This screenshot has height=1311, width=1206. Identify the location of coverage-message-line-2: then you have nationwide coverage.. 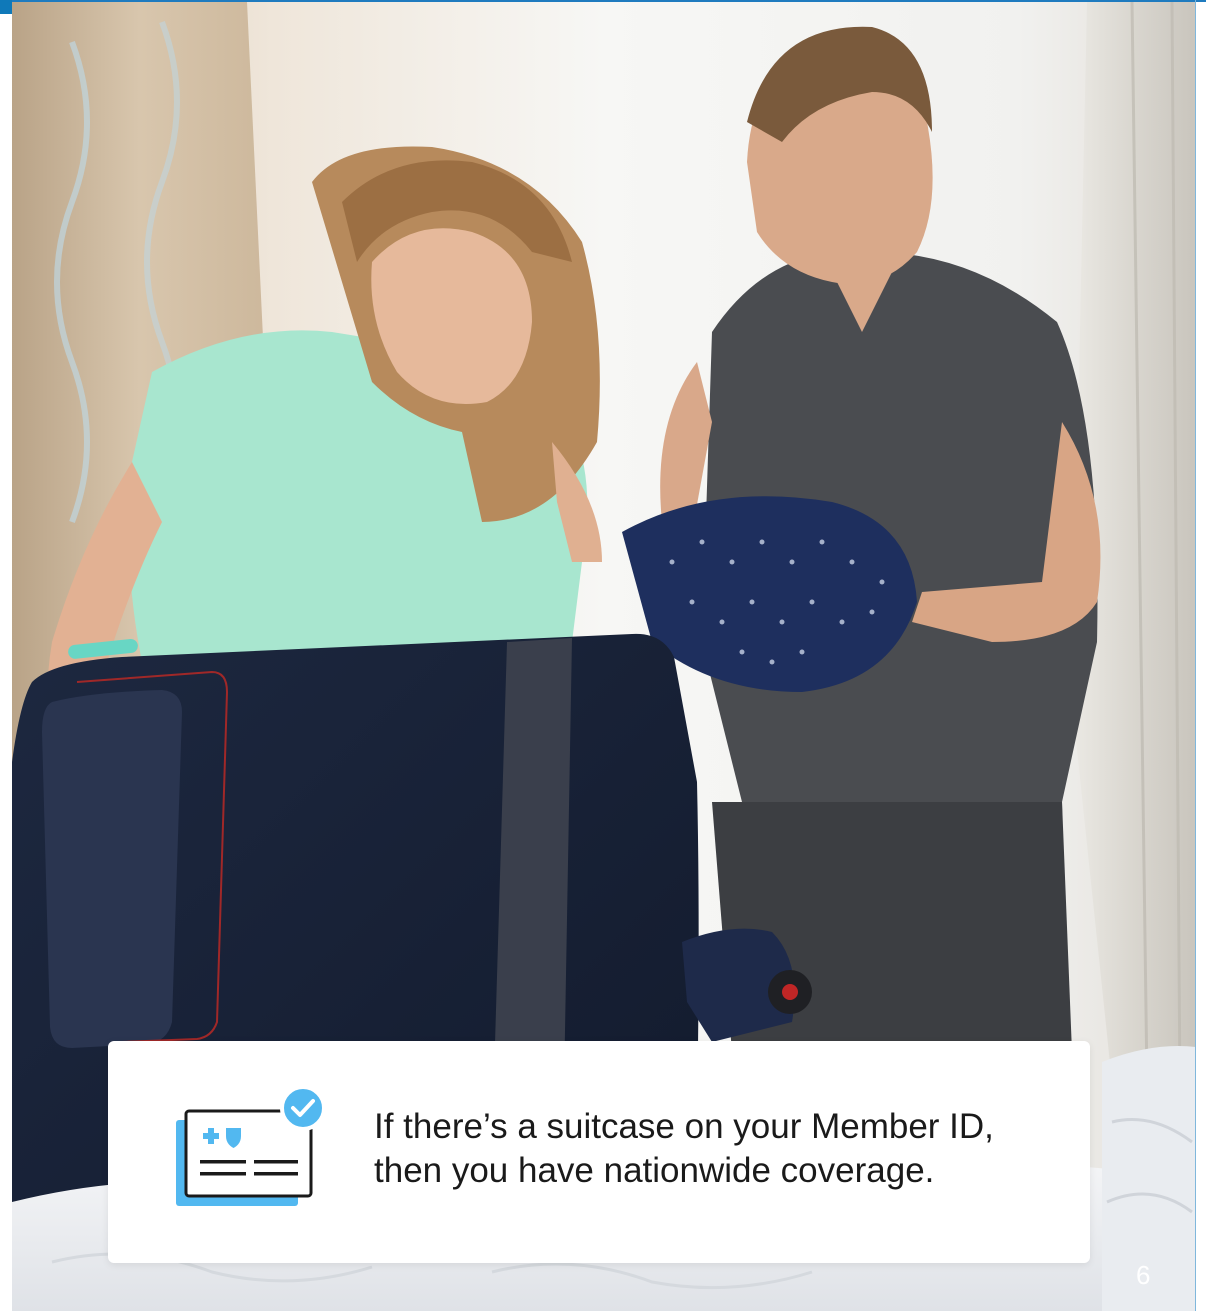
(654, 1170).